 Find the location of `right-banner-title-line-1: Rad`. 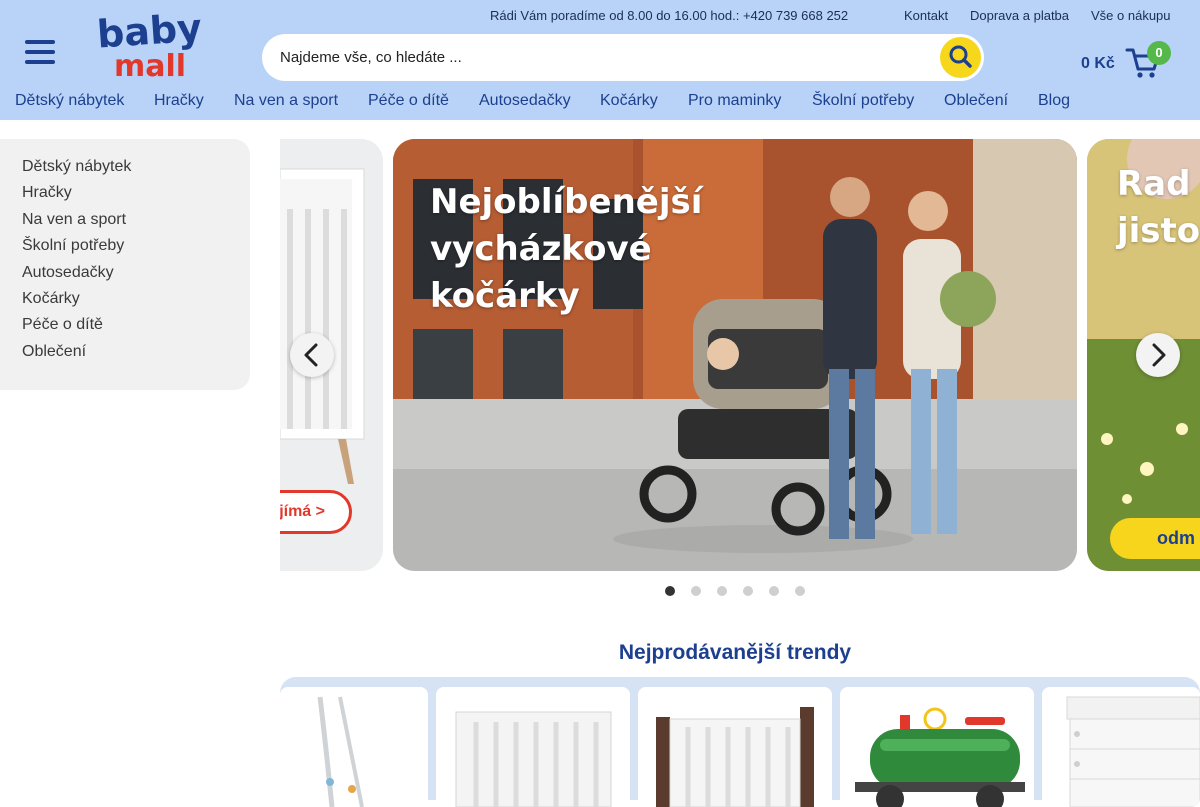

right-banner-title-line-1: Rad is located at coordinates (1154, 184).